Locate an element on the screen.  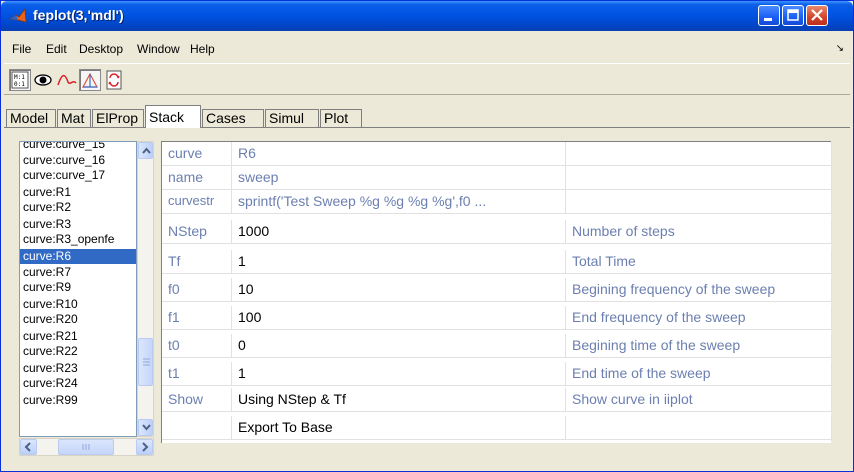
list-horizontal-scrollbar is located at coordinates (86, 447).